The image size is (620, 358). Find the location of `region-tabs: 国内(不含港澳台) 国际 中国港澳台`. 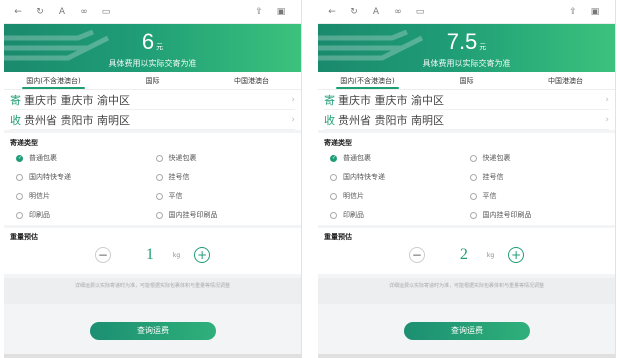

region-tabs: 国内(不含港澳台) 国际 中国港澳台 is located at coordinates (466, 81).